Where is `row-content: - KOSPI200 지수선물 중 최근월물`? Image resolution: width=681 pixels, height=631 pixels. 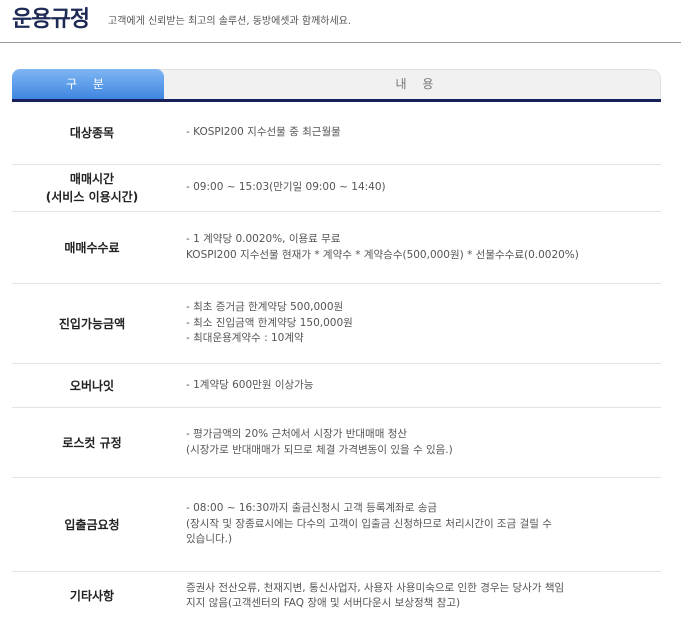 row-content: - KOSPI200 지수선물 중 최근월물 is located at coordinates (416, 133).